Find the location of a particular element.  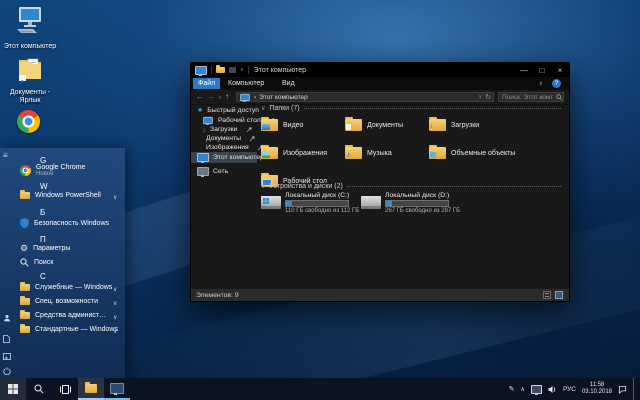

start-item-windows-security: Безопасность Windows is located at coordinates (64, 223).